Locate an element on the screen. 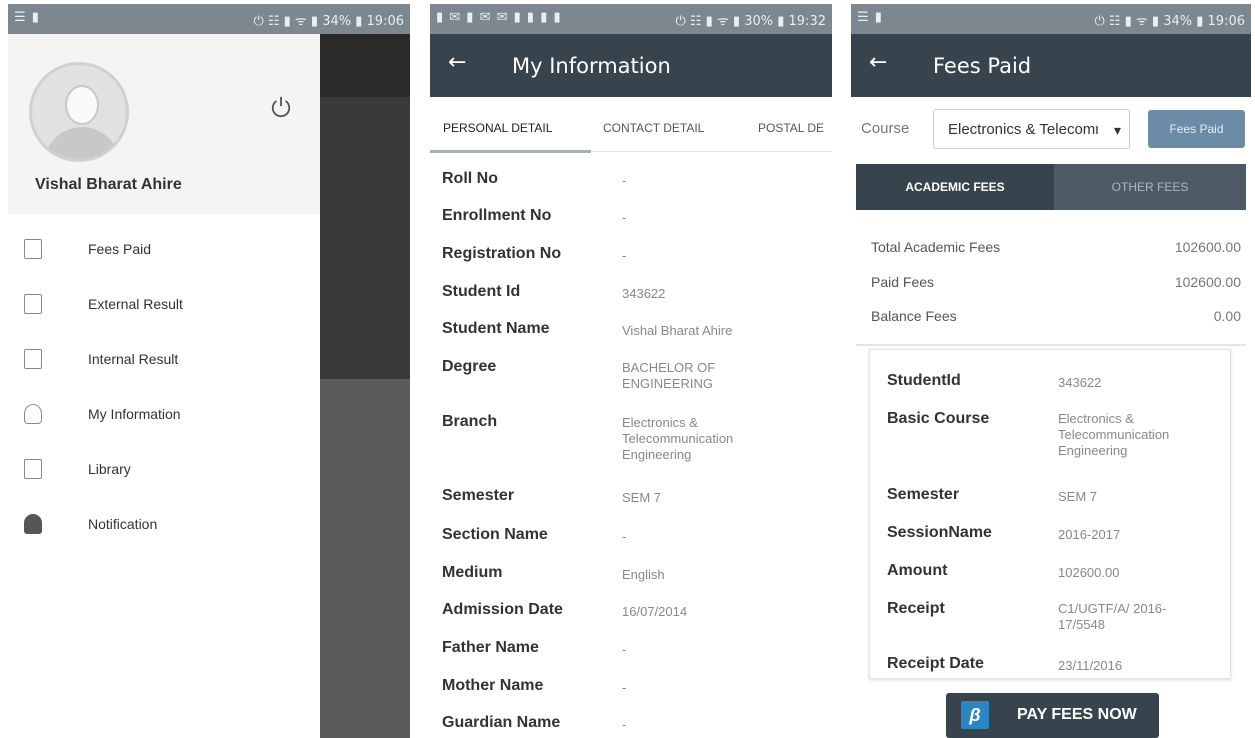  field-label: Student Id is located at coordinates (481, 291).